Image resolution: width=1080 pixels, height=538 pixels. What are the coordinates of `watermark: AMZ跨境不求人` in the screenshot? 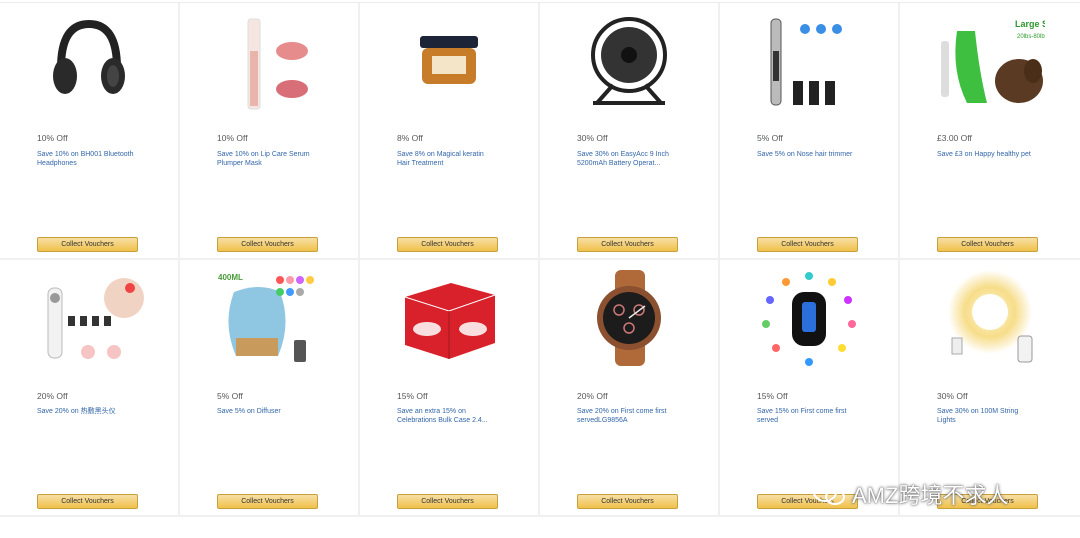 It's located at (910, 494).